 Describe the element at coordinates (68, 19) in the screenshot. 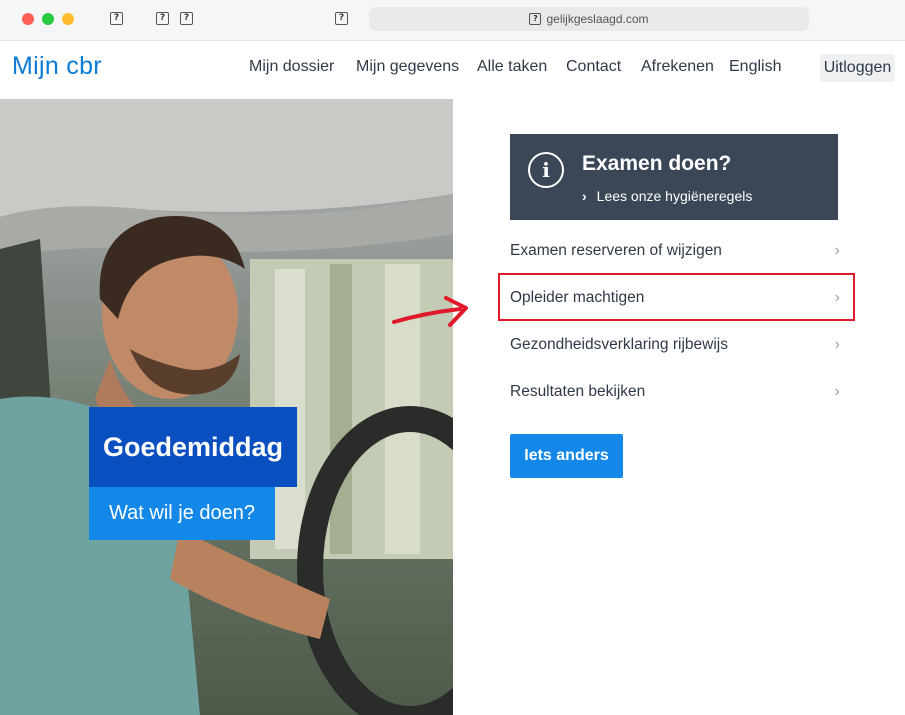

I see `minimize-window-button` at that location.